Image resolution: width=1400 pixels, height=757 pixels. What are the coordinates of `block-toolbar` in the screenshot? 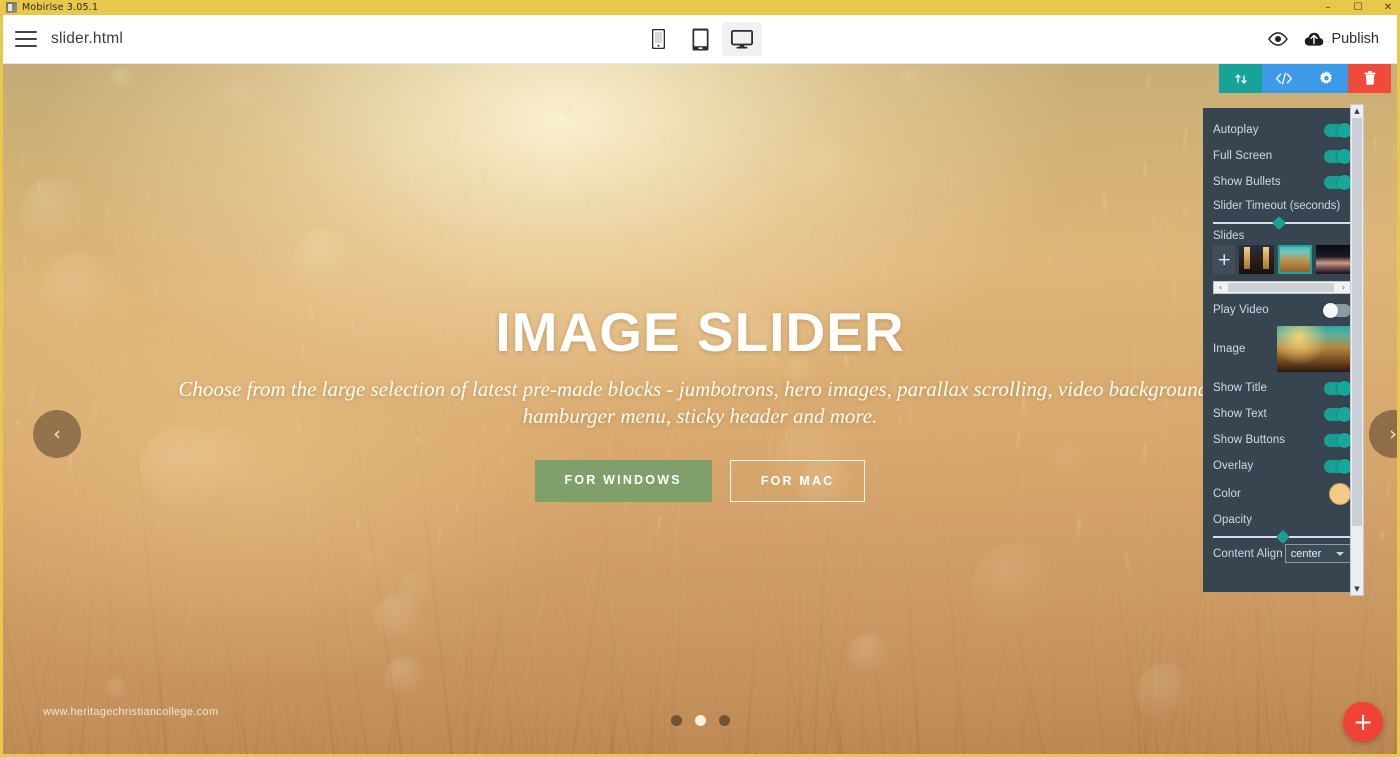 It's located at (1305, 78).